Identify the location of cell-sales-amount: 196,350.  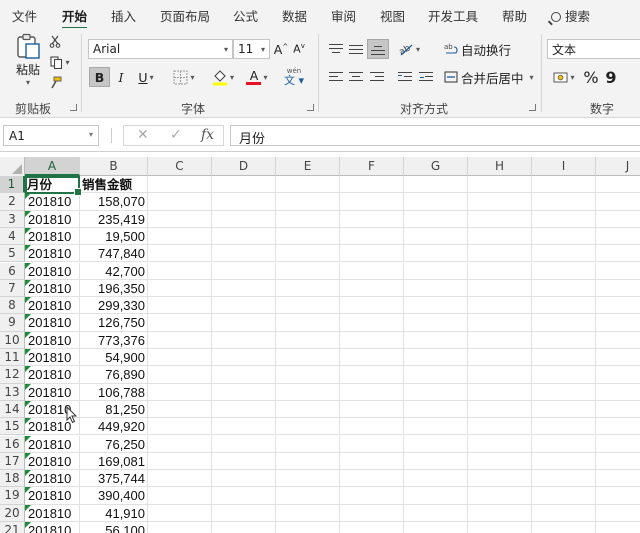
(114, 288).